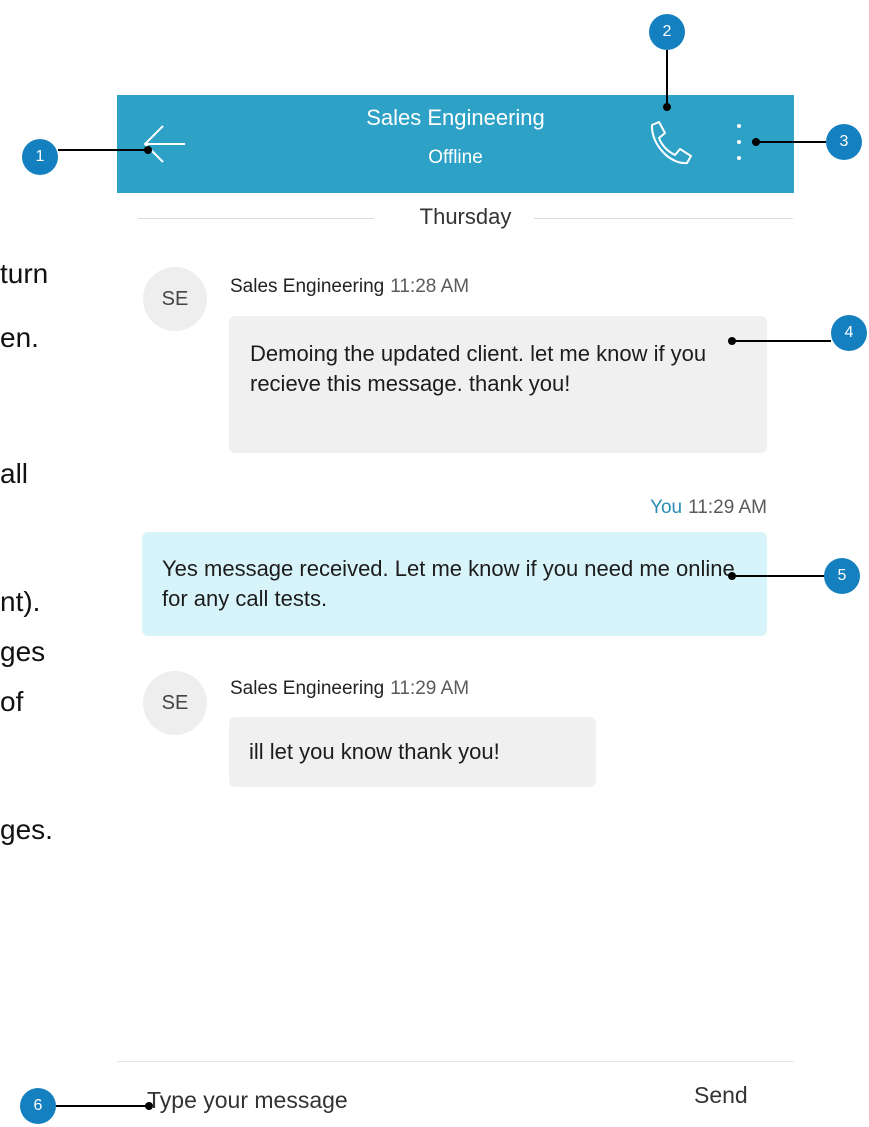 The image size is (869, 1127). What do you see at coordinates (12, 701) in the screenshot?
I see `side-text-fragment: of` at bounding box center [12, 701].